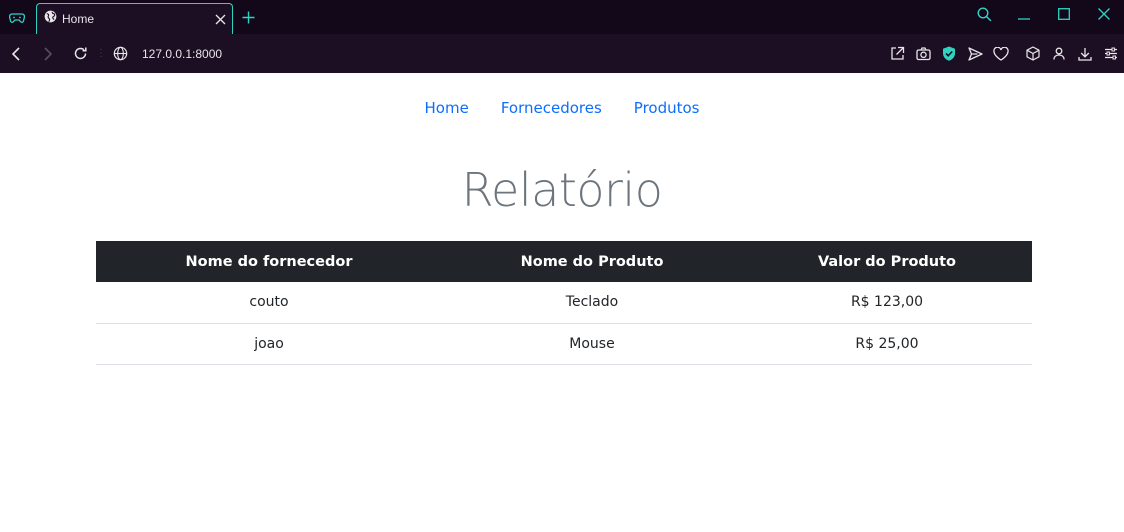 The width and height of the screenshot is (1124, 532). I want to click on cell-product: Teclado, so click(592, 303).